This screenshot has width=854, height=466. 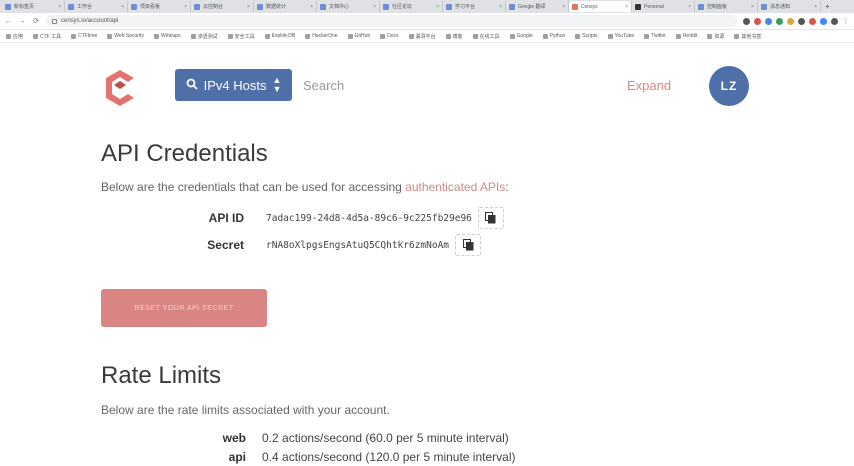 I want to click on api-id-value: 7adac199-24d8-4d5a-89c6-9c225fb29e96, so click(x=369, y=218).